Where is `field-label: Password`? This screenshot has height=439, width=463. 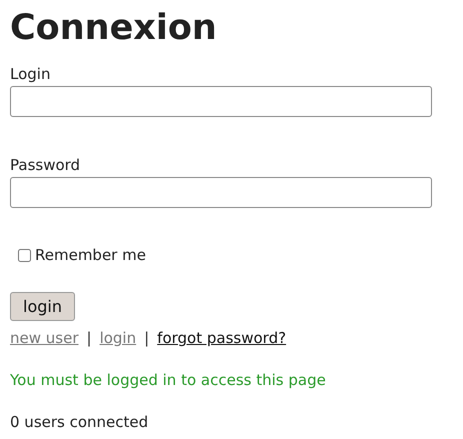
field-label: Password is located at coordinates (46, 165).